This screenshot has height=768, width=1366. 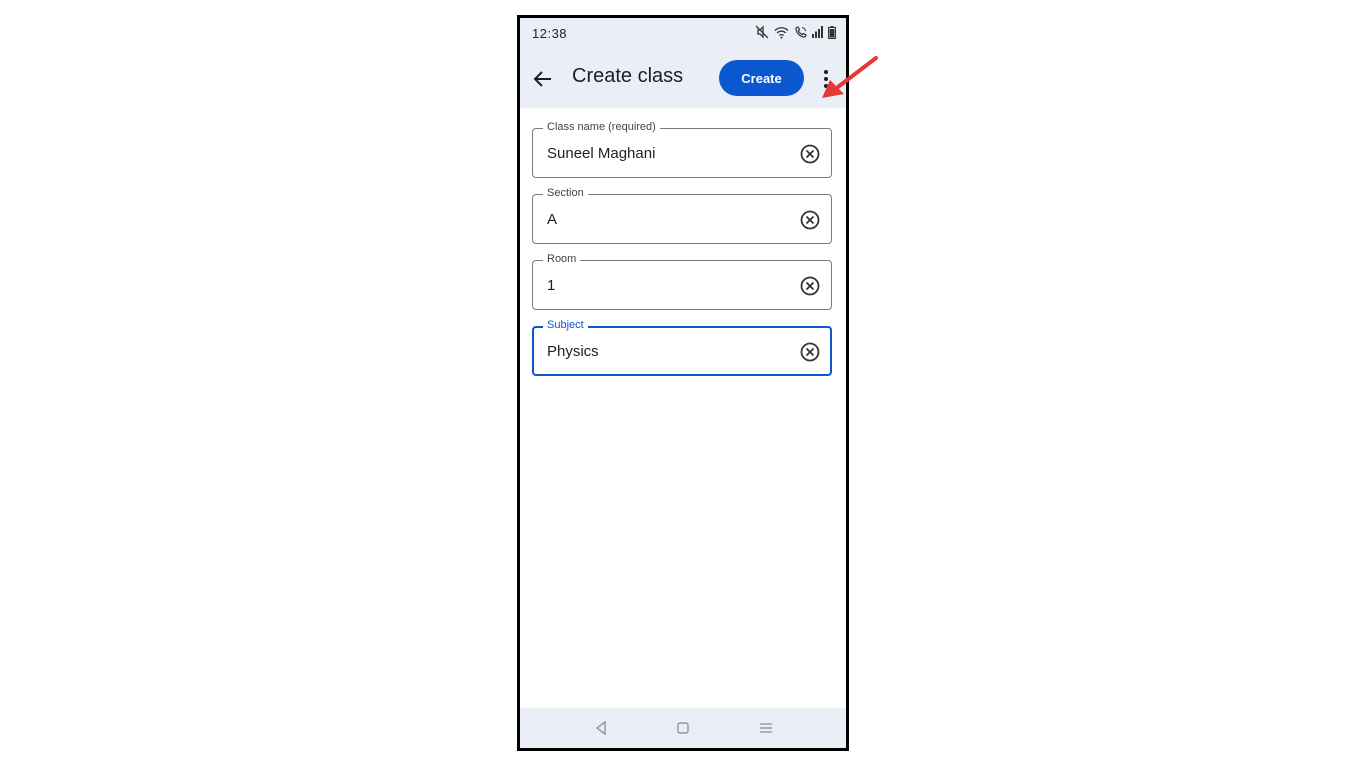 I want to click on wifi-icon, so click(x=781, y=32).